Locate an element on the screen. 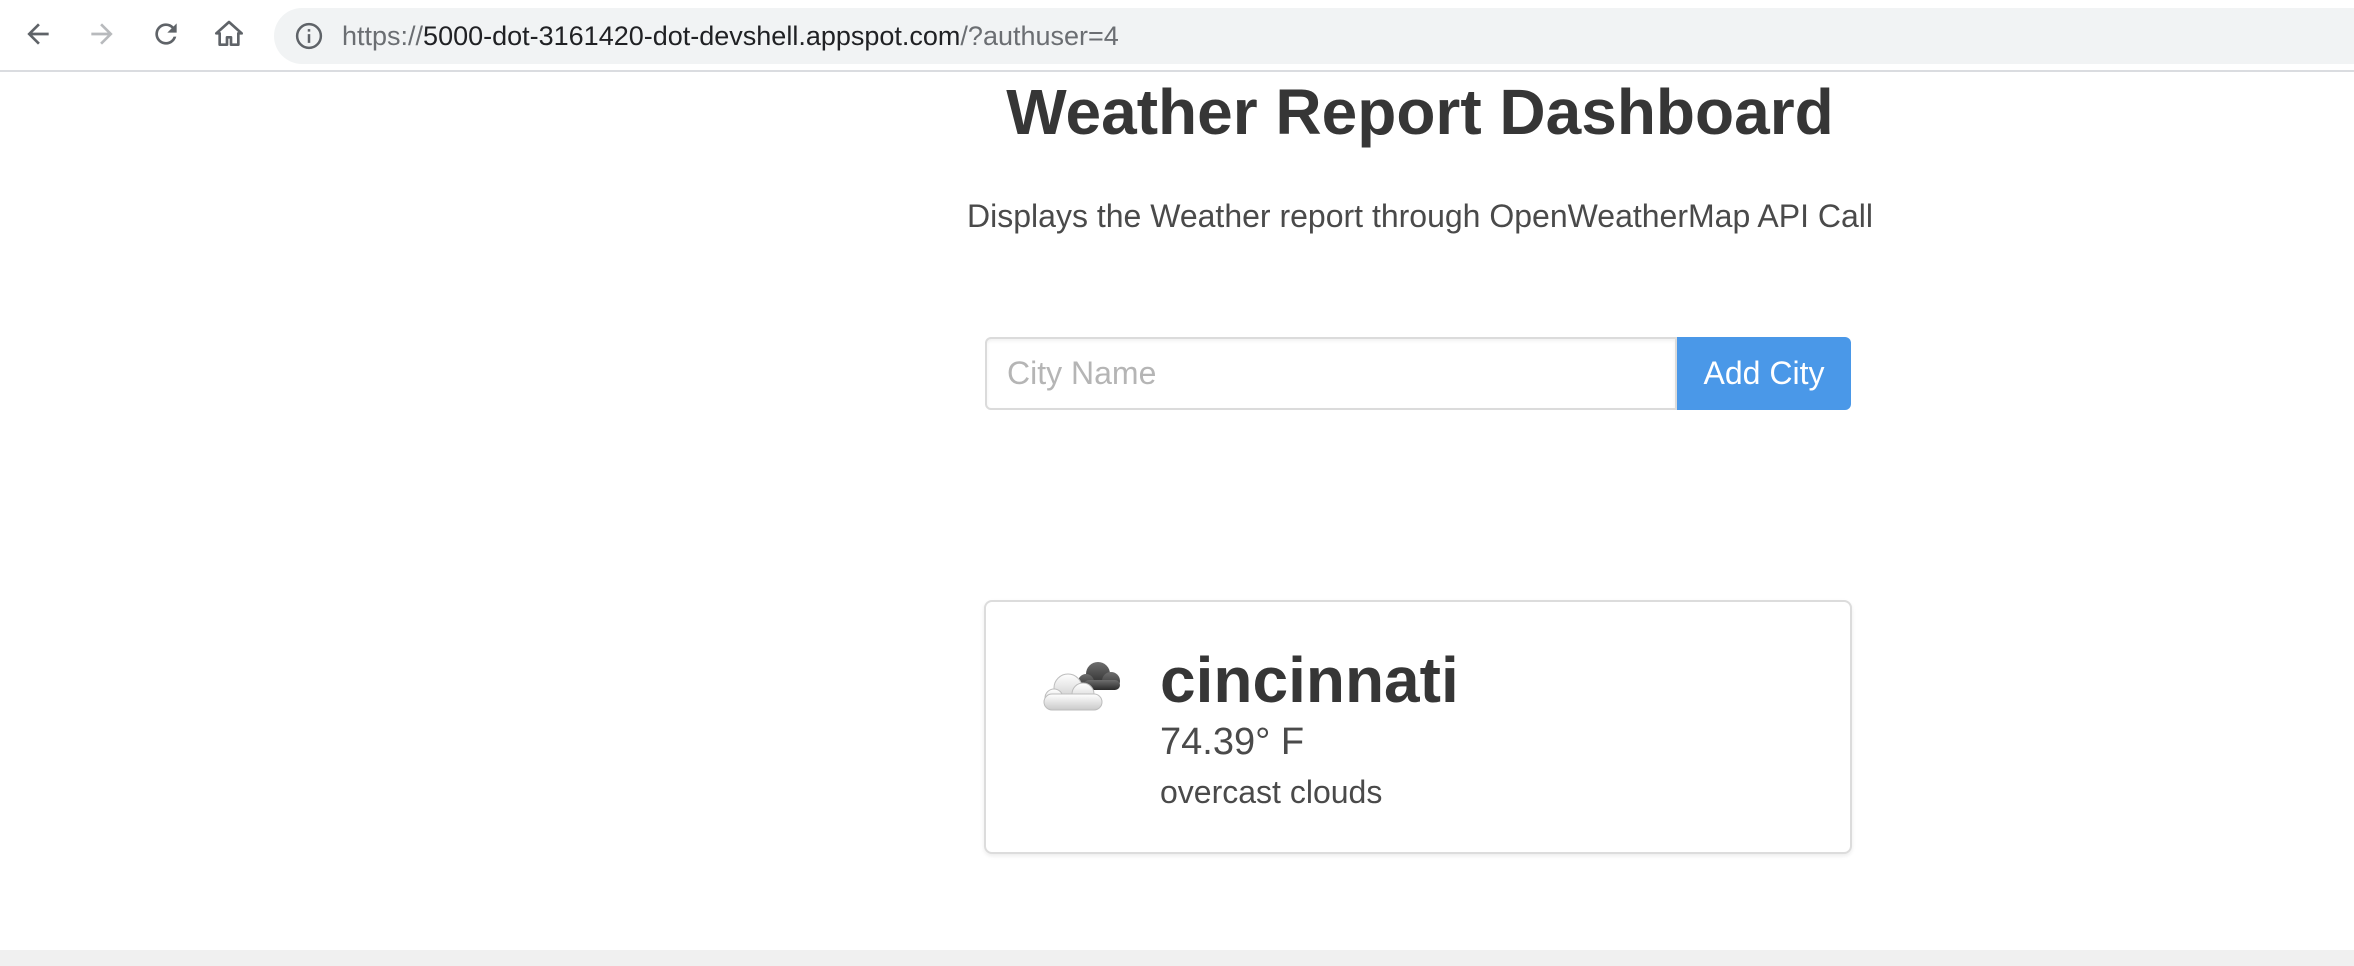 This screenshot has width=2354, height=966. forward-arrow-icon is located at coordinates (102, 34).